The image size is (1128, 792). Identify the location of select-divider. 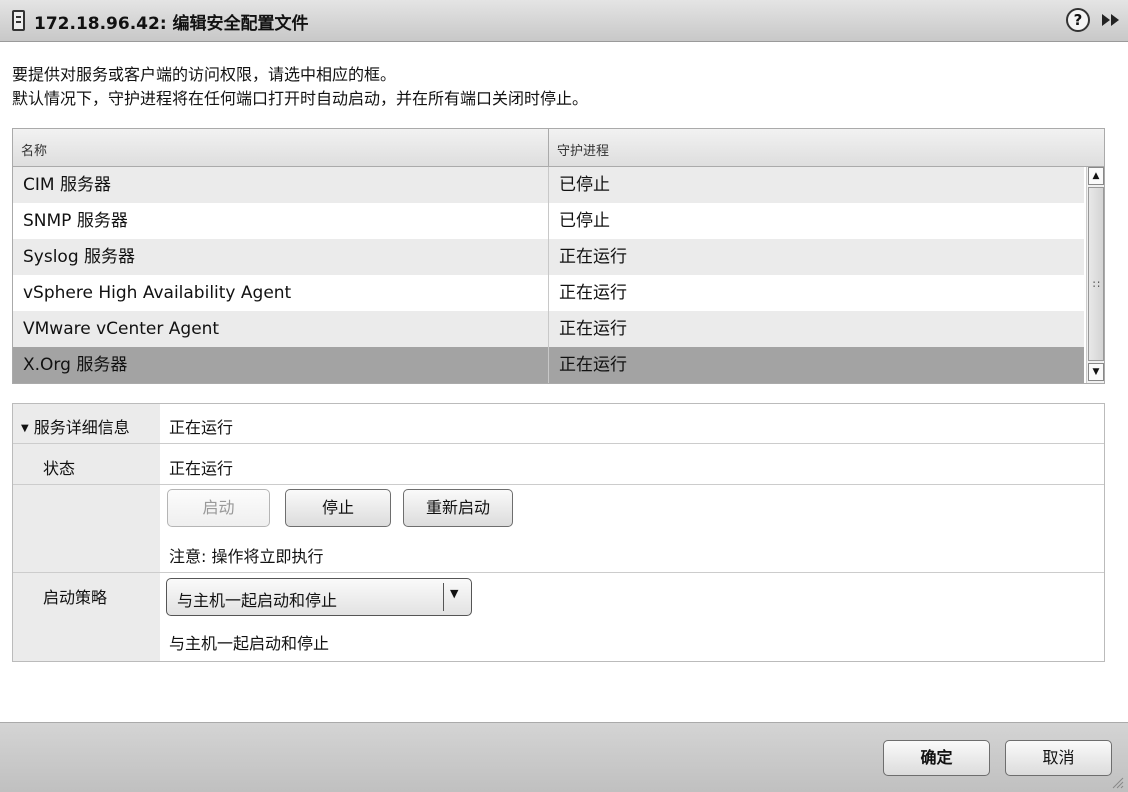
(443, 597).